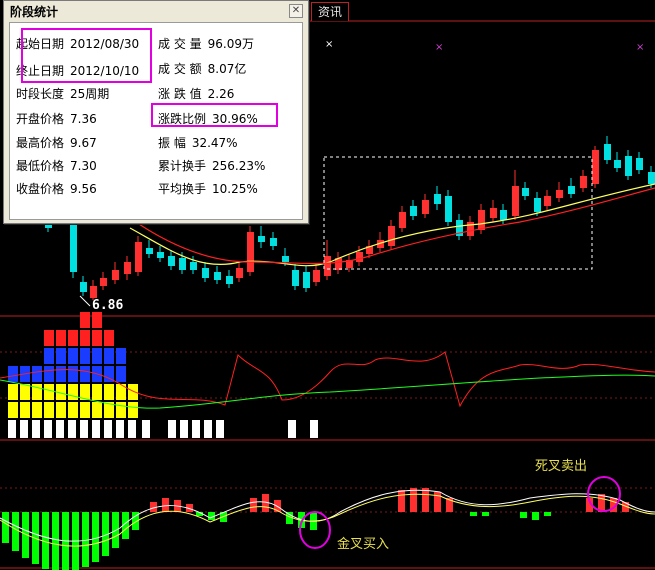  What do you see at coordinates (196, 94) in the screenshot?
I see `stat-change-value: 涨 跌 值 2.26` at bounding box center [196, 94].